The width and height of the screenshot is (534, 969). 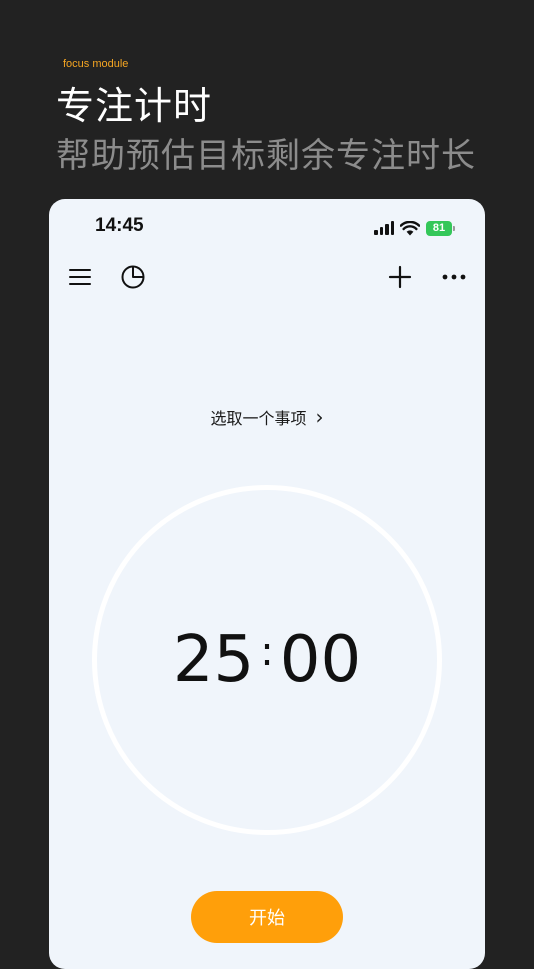 I want to click on pie-chart-icon, so click(x=133, y=277).